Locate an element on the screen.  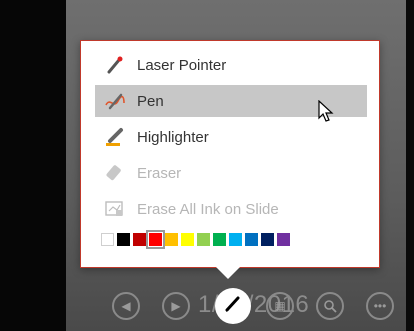
color-swatch-light-blue is located at coordinates (235, 239).